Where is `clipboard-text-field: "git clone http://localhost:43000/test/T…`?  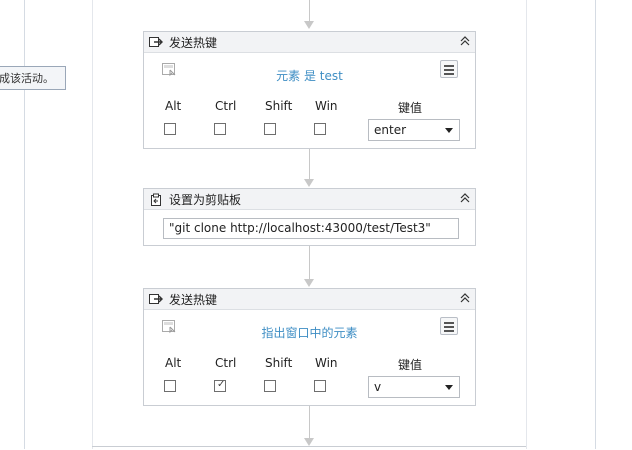 clipboard-text-field: "git clone http://localhost:43000/test/T… is located at coordinates (311, 228).